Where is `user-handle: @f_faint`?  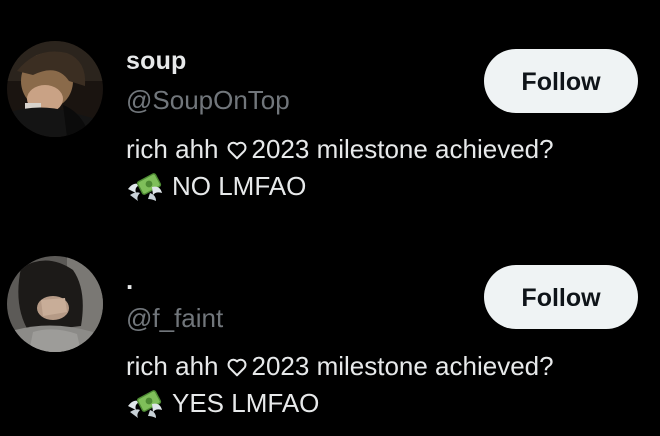
user-handle: @f_faint is located at coordinates (174, 318).